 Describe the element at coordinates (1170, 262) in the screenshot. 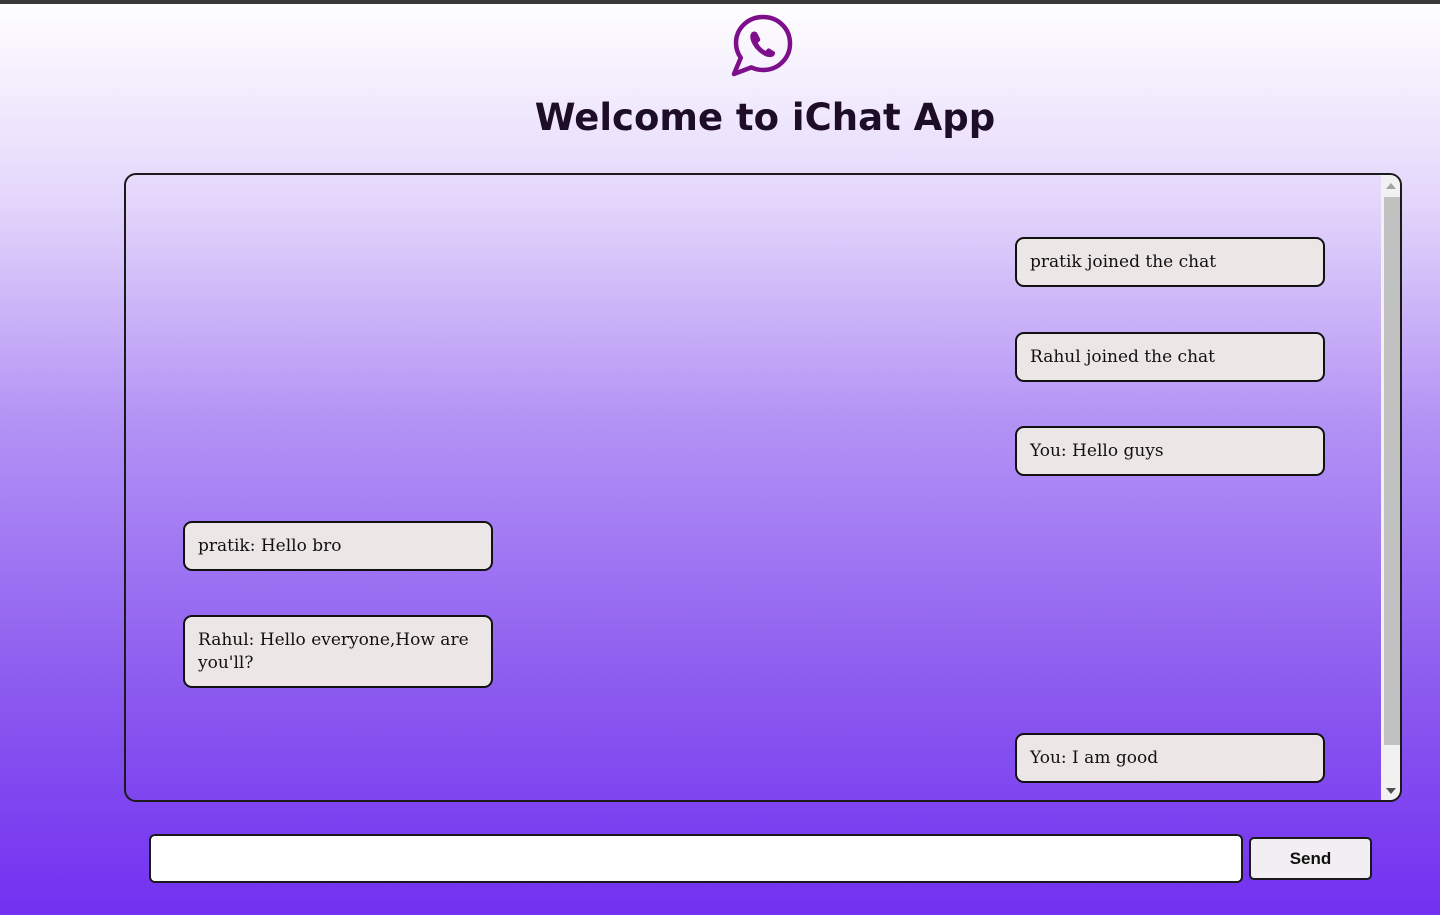

I see `message-item: pratik joined the chat` at that location.